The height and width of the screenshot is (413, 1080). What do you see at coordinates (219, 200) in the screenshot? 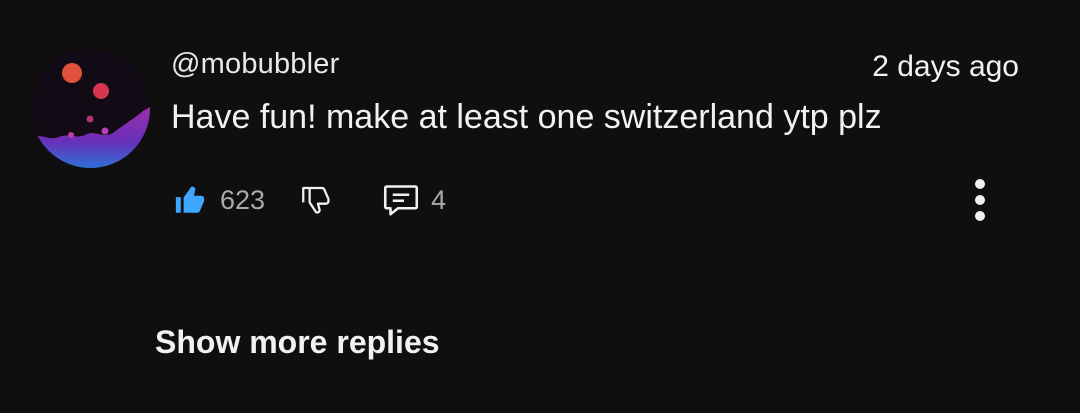
I see `like-button: 623` at bounding box center [219, 200].